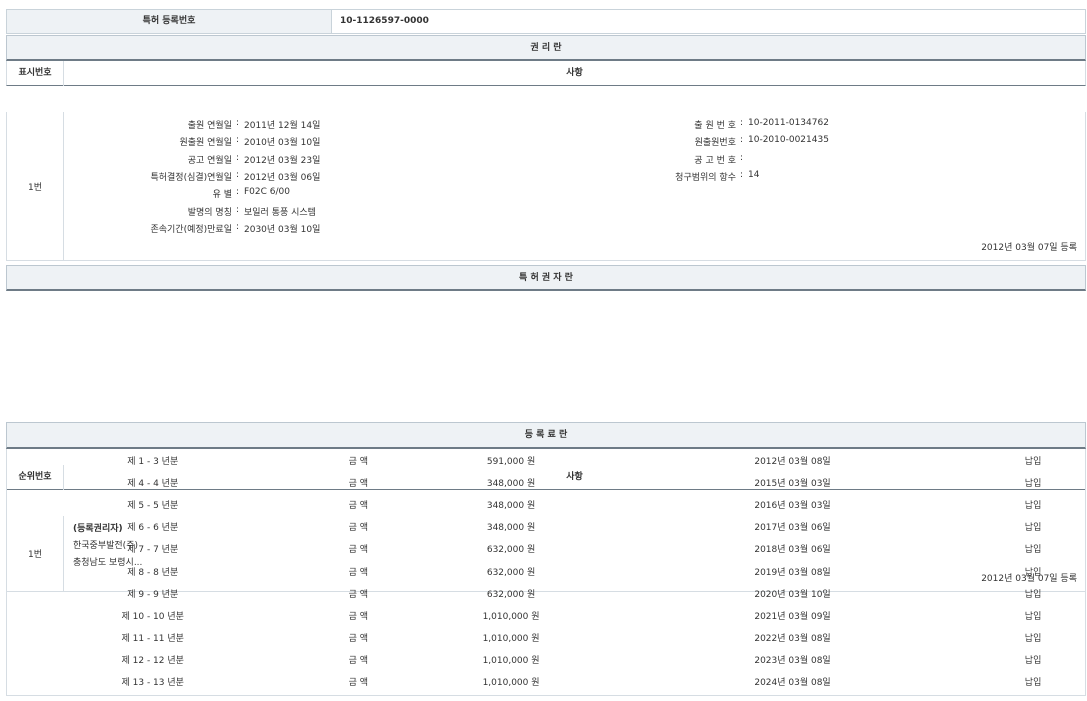 This screenshot has width=1087, height=701. Describe the element at coordinates (792, 682) in the screenshot. I see `fee-date: 2024년 03월 08일` at that location.